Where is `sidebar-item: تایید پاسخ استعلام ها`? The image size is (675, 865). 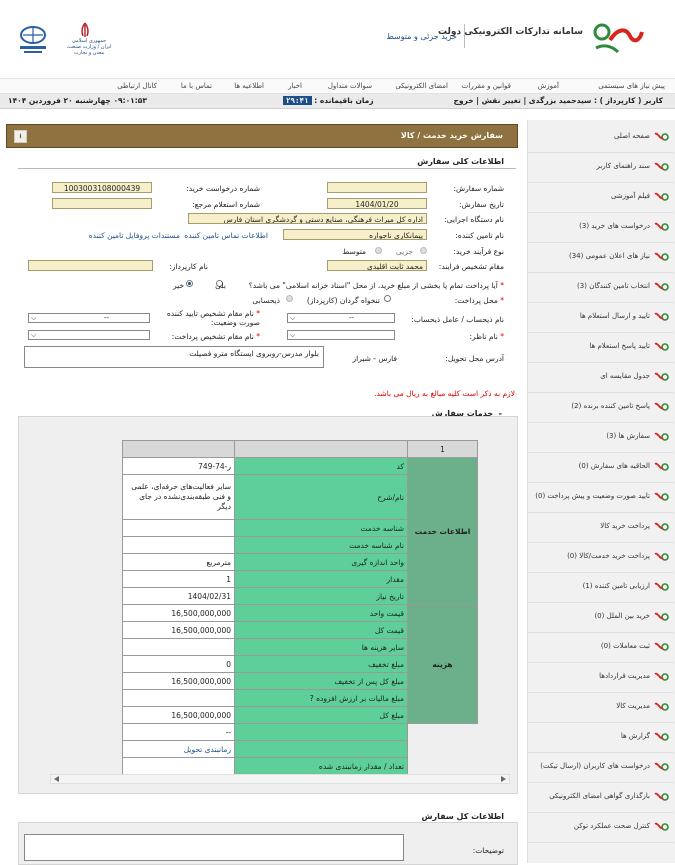 sidebar-item: تایید پاسخ استعلام ها is located at coordinates (601, 347).